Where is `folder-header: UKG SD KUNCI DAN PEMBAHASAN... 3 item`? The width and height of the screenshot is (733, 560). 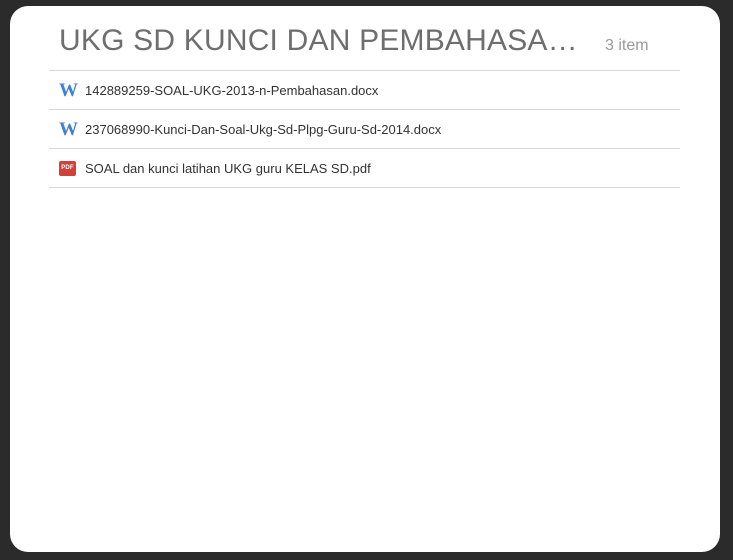
folder-header: UKG SD KUNCI DAN PEMBAHASAN... 3 item is located at coordinates (369, 47).